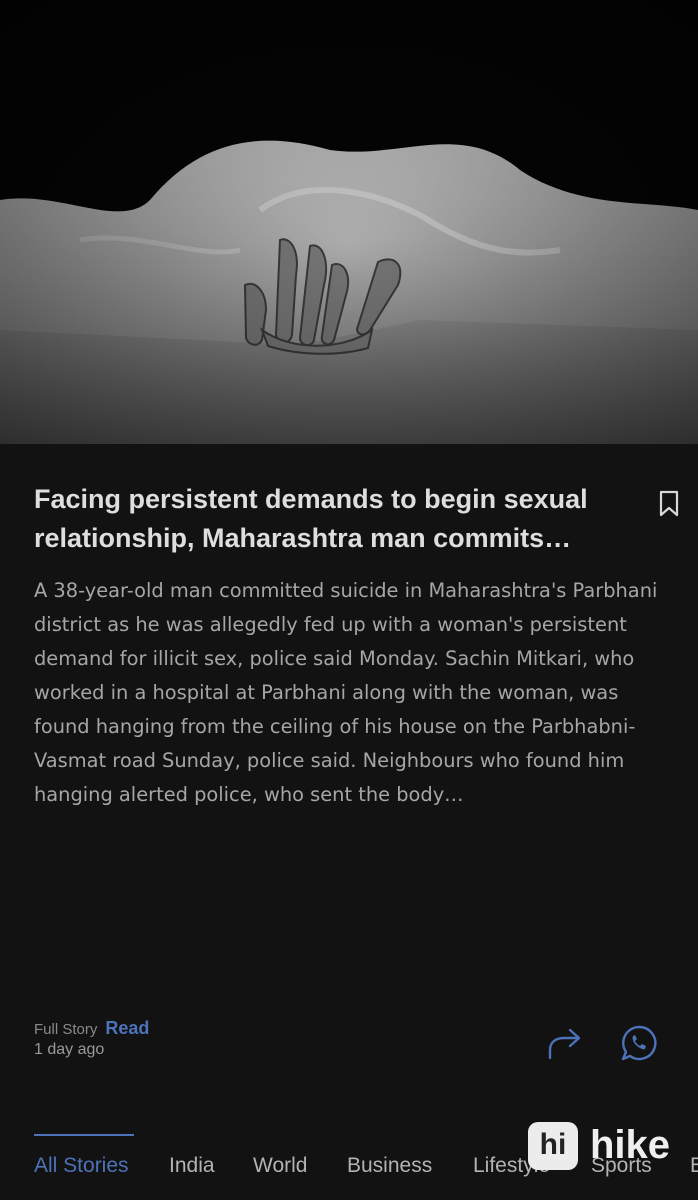 Image resolution: width=698 pixels, height=1200 pixels. I want to click on tab-overflow: E, so click(694, 1166).